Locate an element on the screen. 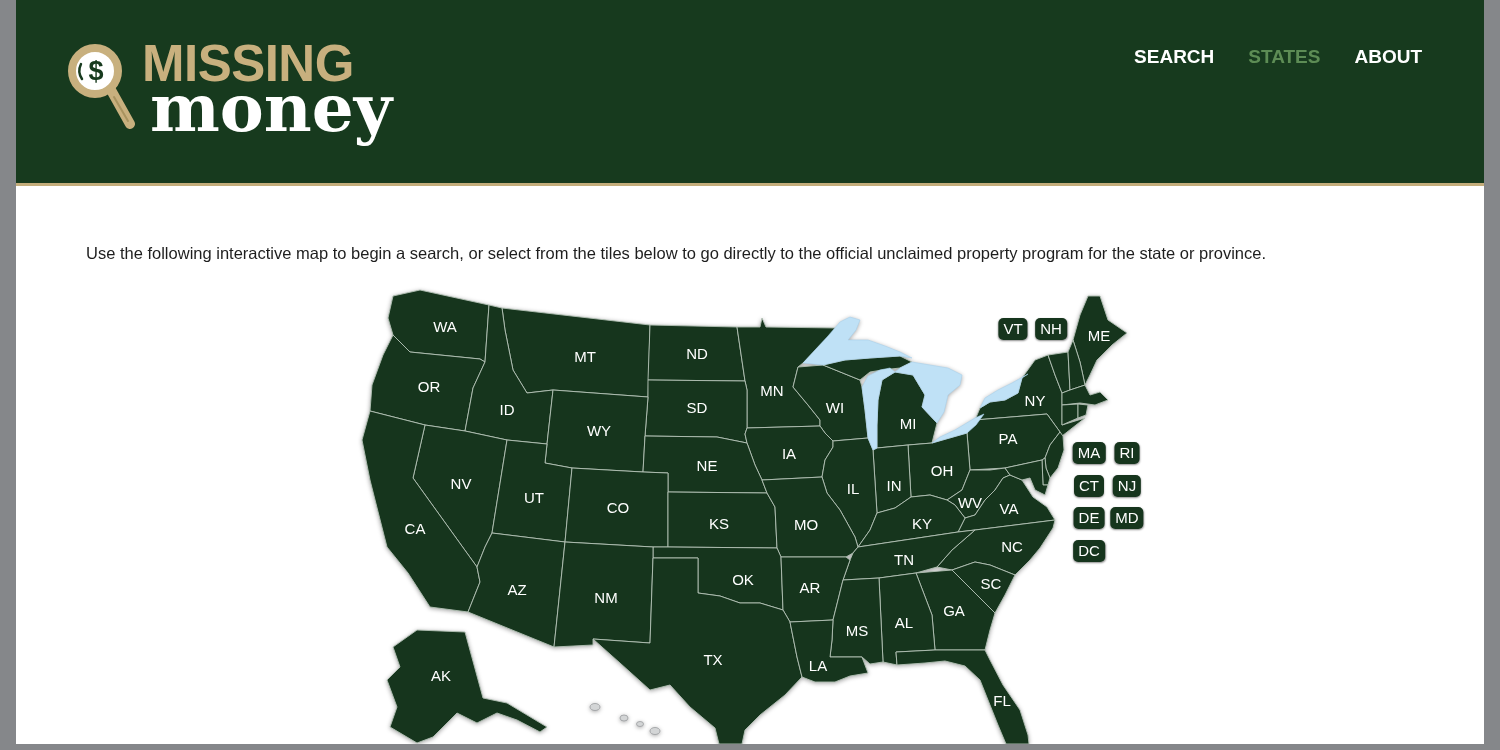 This screenshot has width=1500, height=750. state-tile: VT is located at coordinates (1013, 329).